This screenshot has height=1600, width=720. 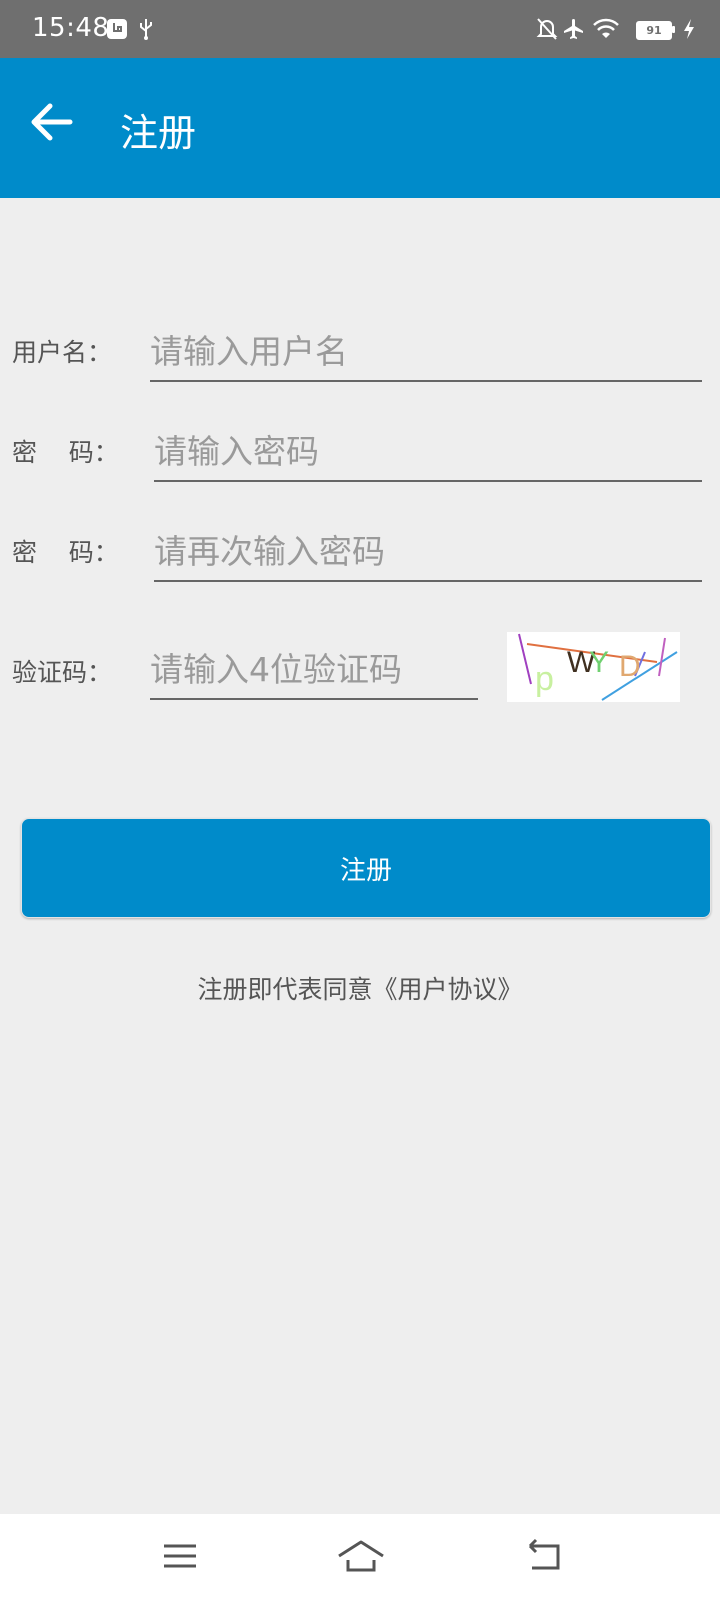 What do you see at coordinates (360, 128) in the screenshot?
I see `app-bar: 注册` at bounding box center [360, 128].